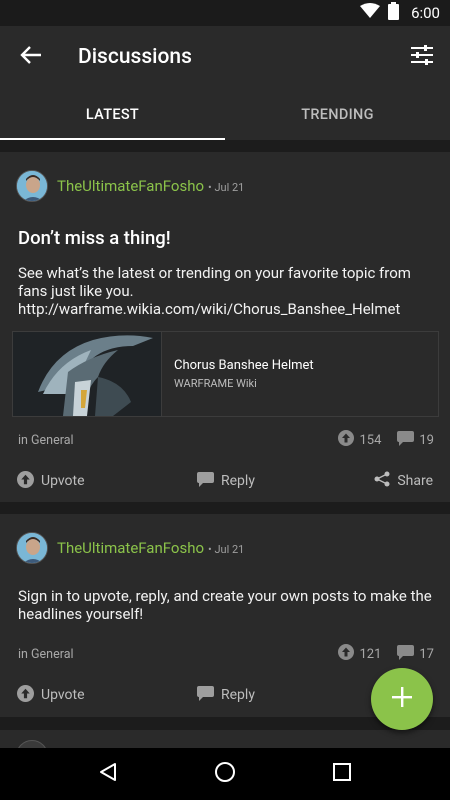 This screenshot has height=800, width=450. I want to click on reply-count-value: 19, so click(426, 440).